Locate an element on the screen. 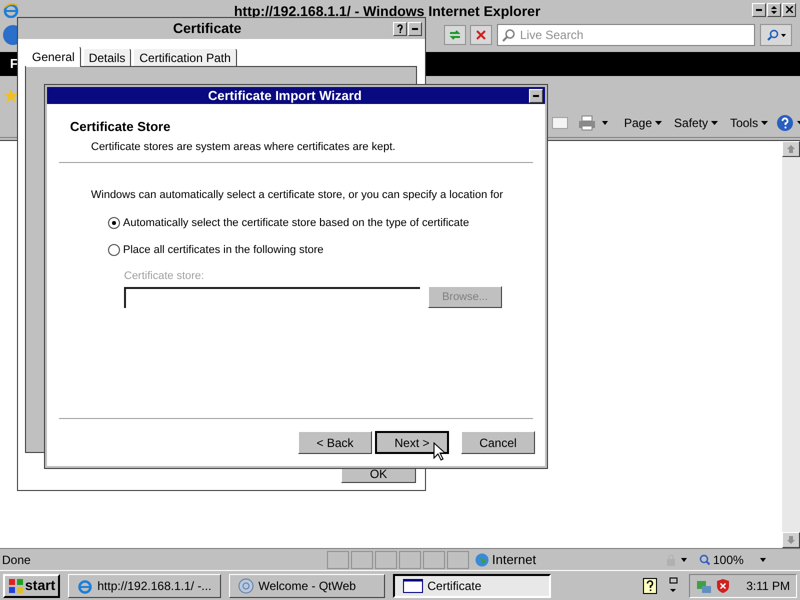 The image size is (800, 600). scroll-up-button is located at coordinates (791, 149).